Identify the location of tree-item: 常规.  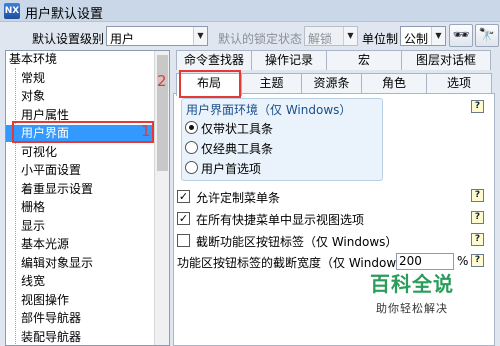
(80, 78).